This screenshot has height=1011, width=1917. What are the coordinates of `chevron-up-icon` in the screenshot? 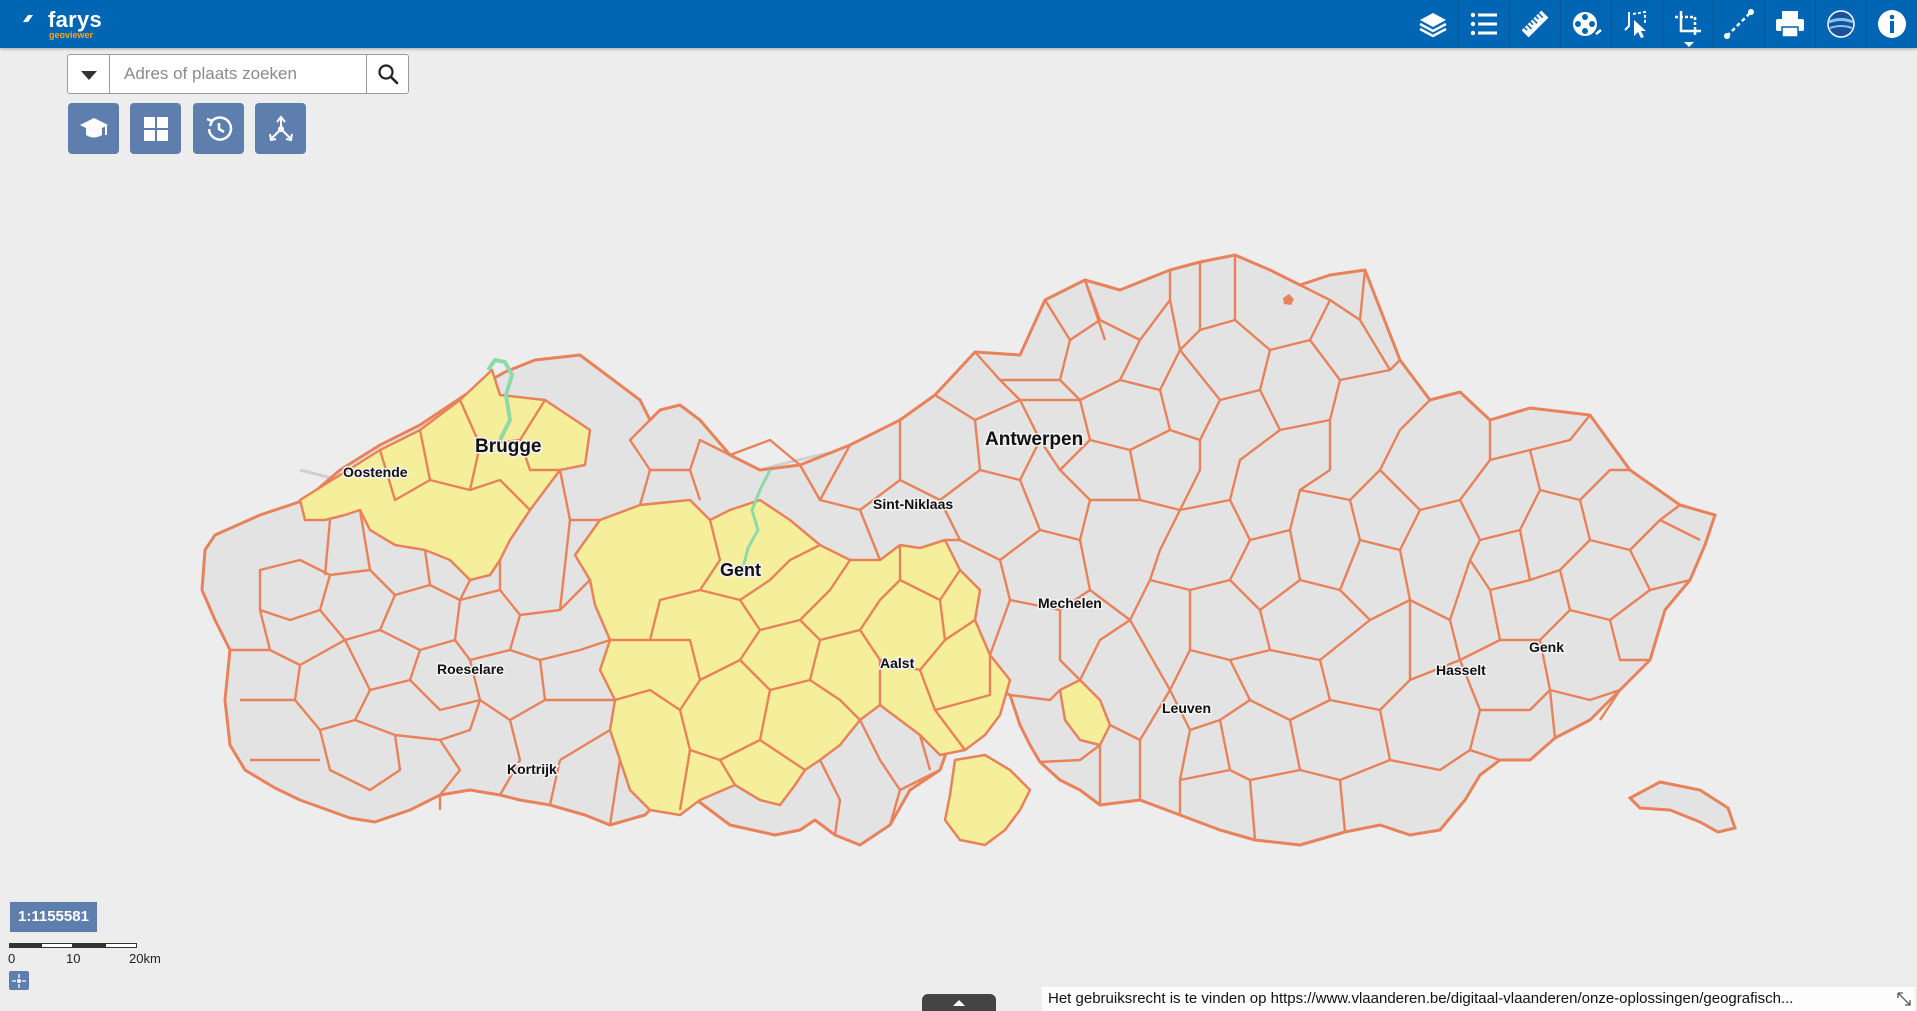 It's located at (959, 1002).